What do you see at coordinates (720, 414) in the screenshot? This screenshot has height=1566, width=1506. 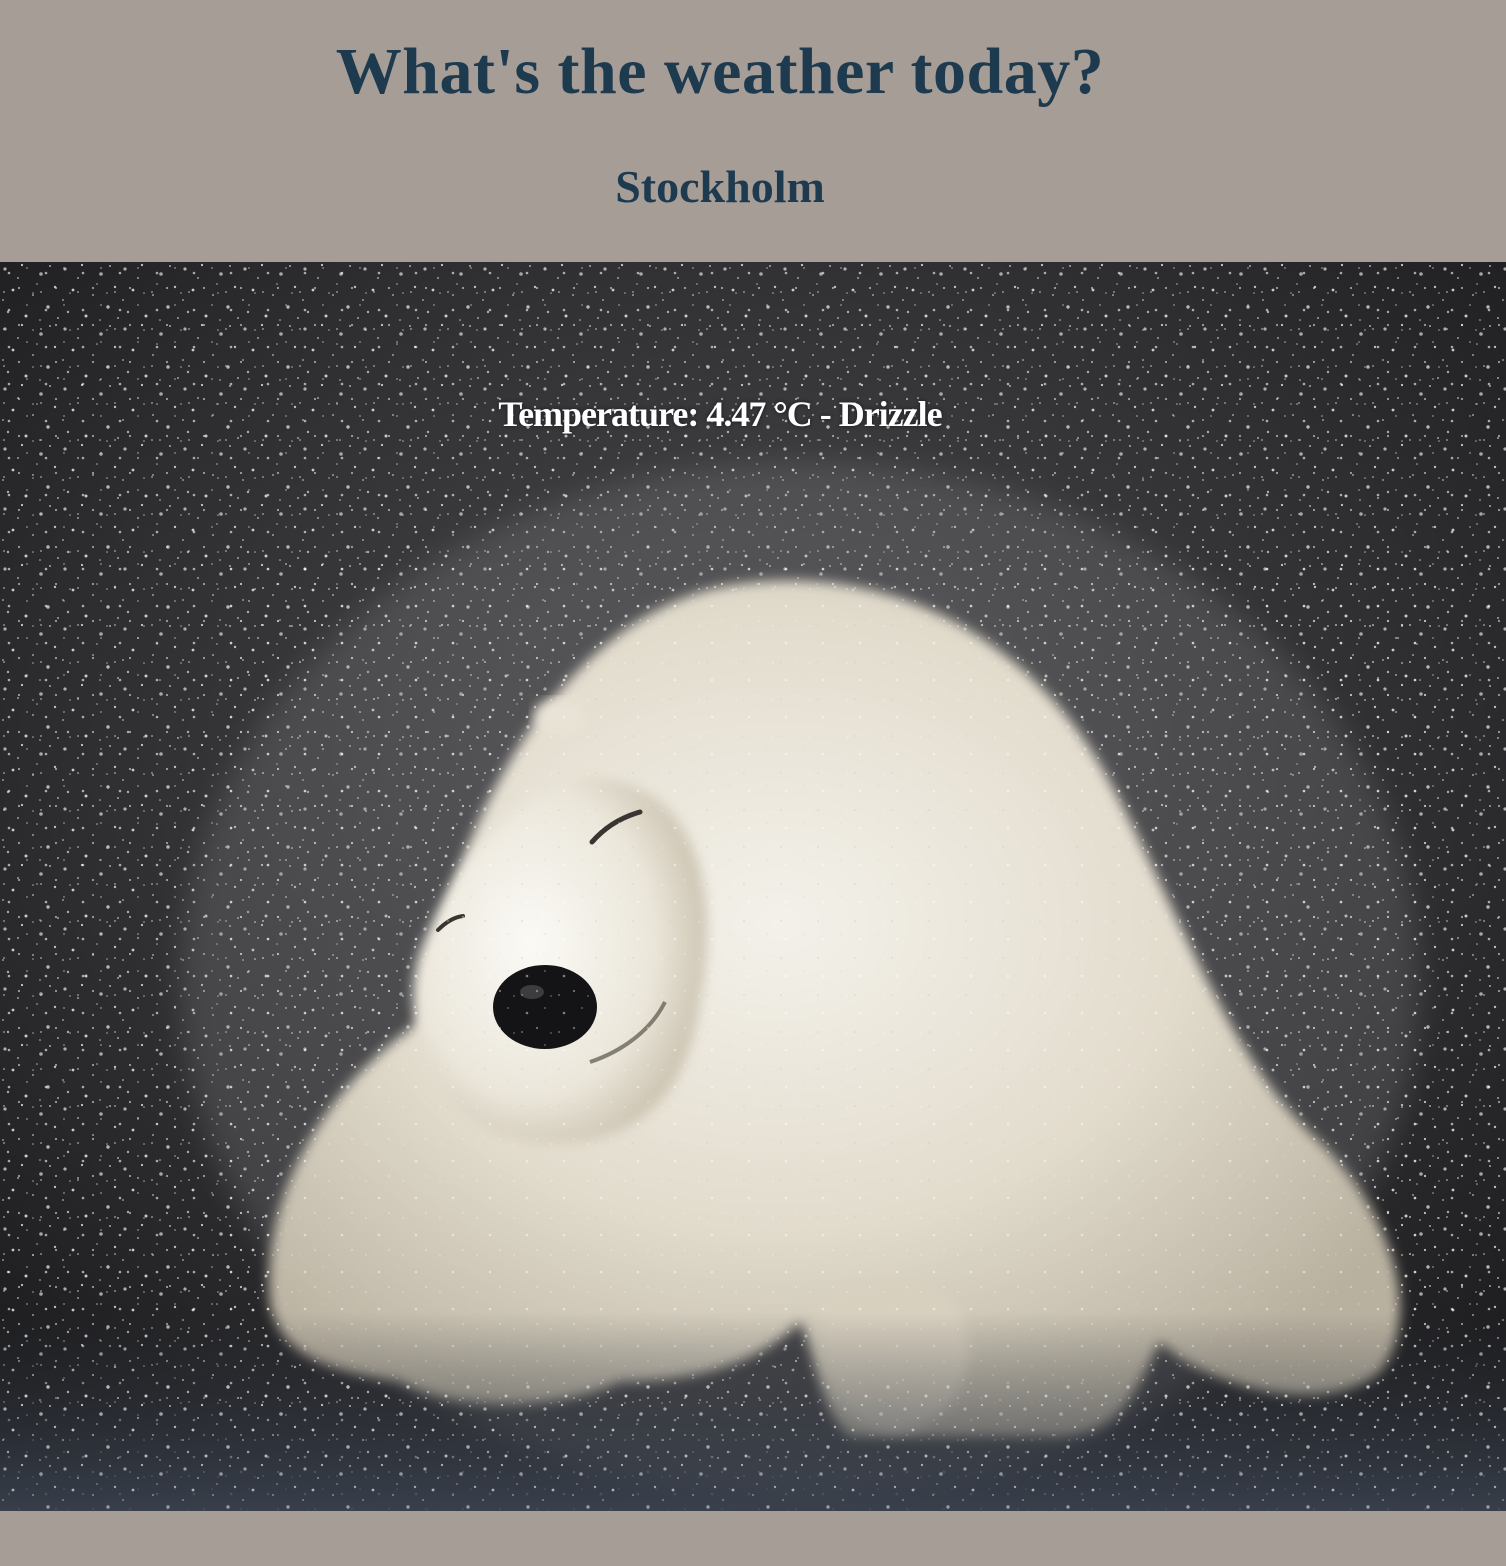 I see `temperature-summary: Temperature: 4.47 °C - Drizzle` at bounding box center [720, 414].